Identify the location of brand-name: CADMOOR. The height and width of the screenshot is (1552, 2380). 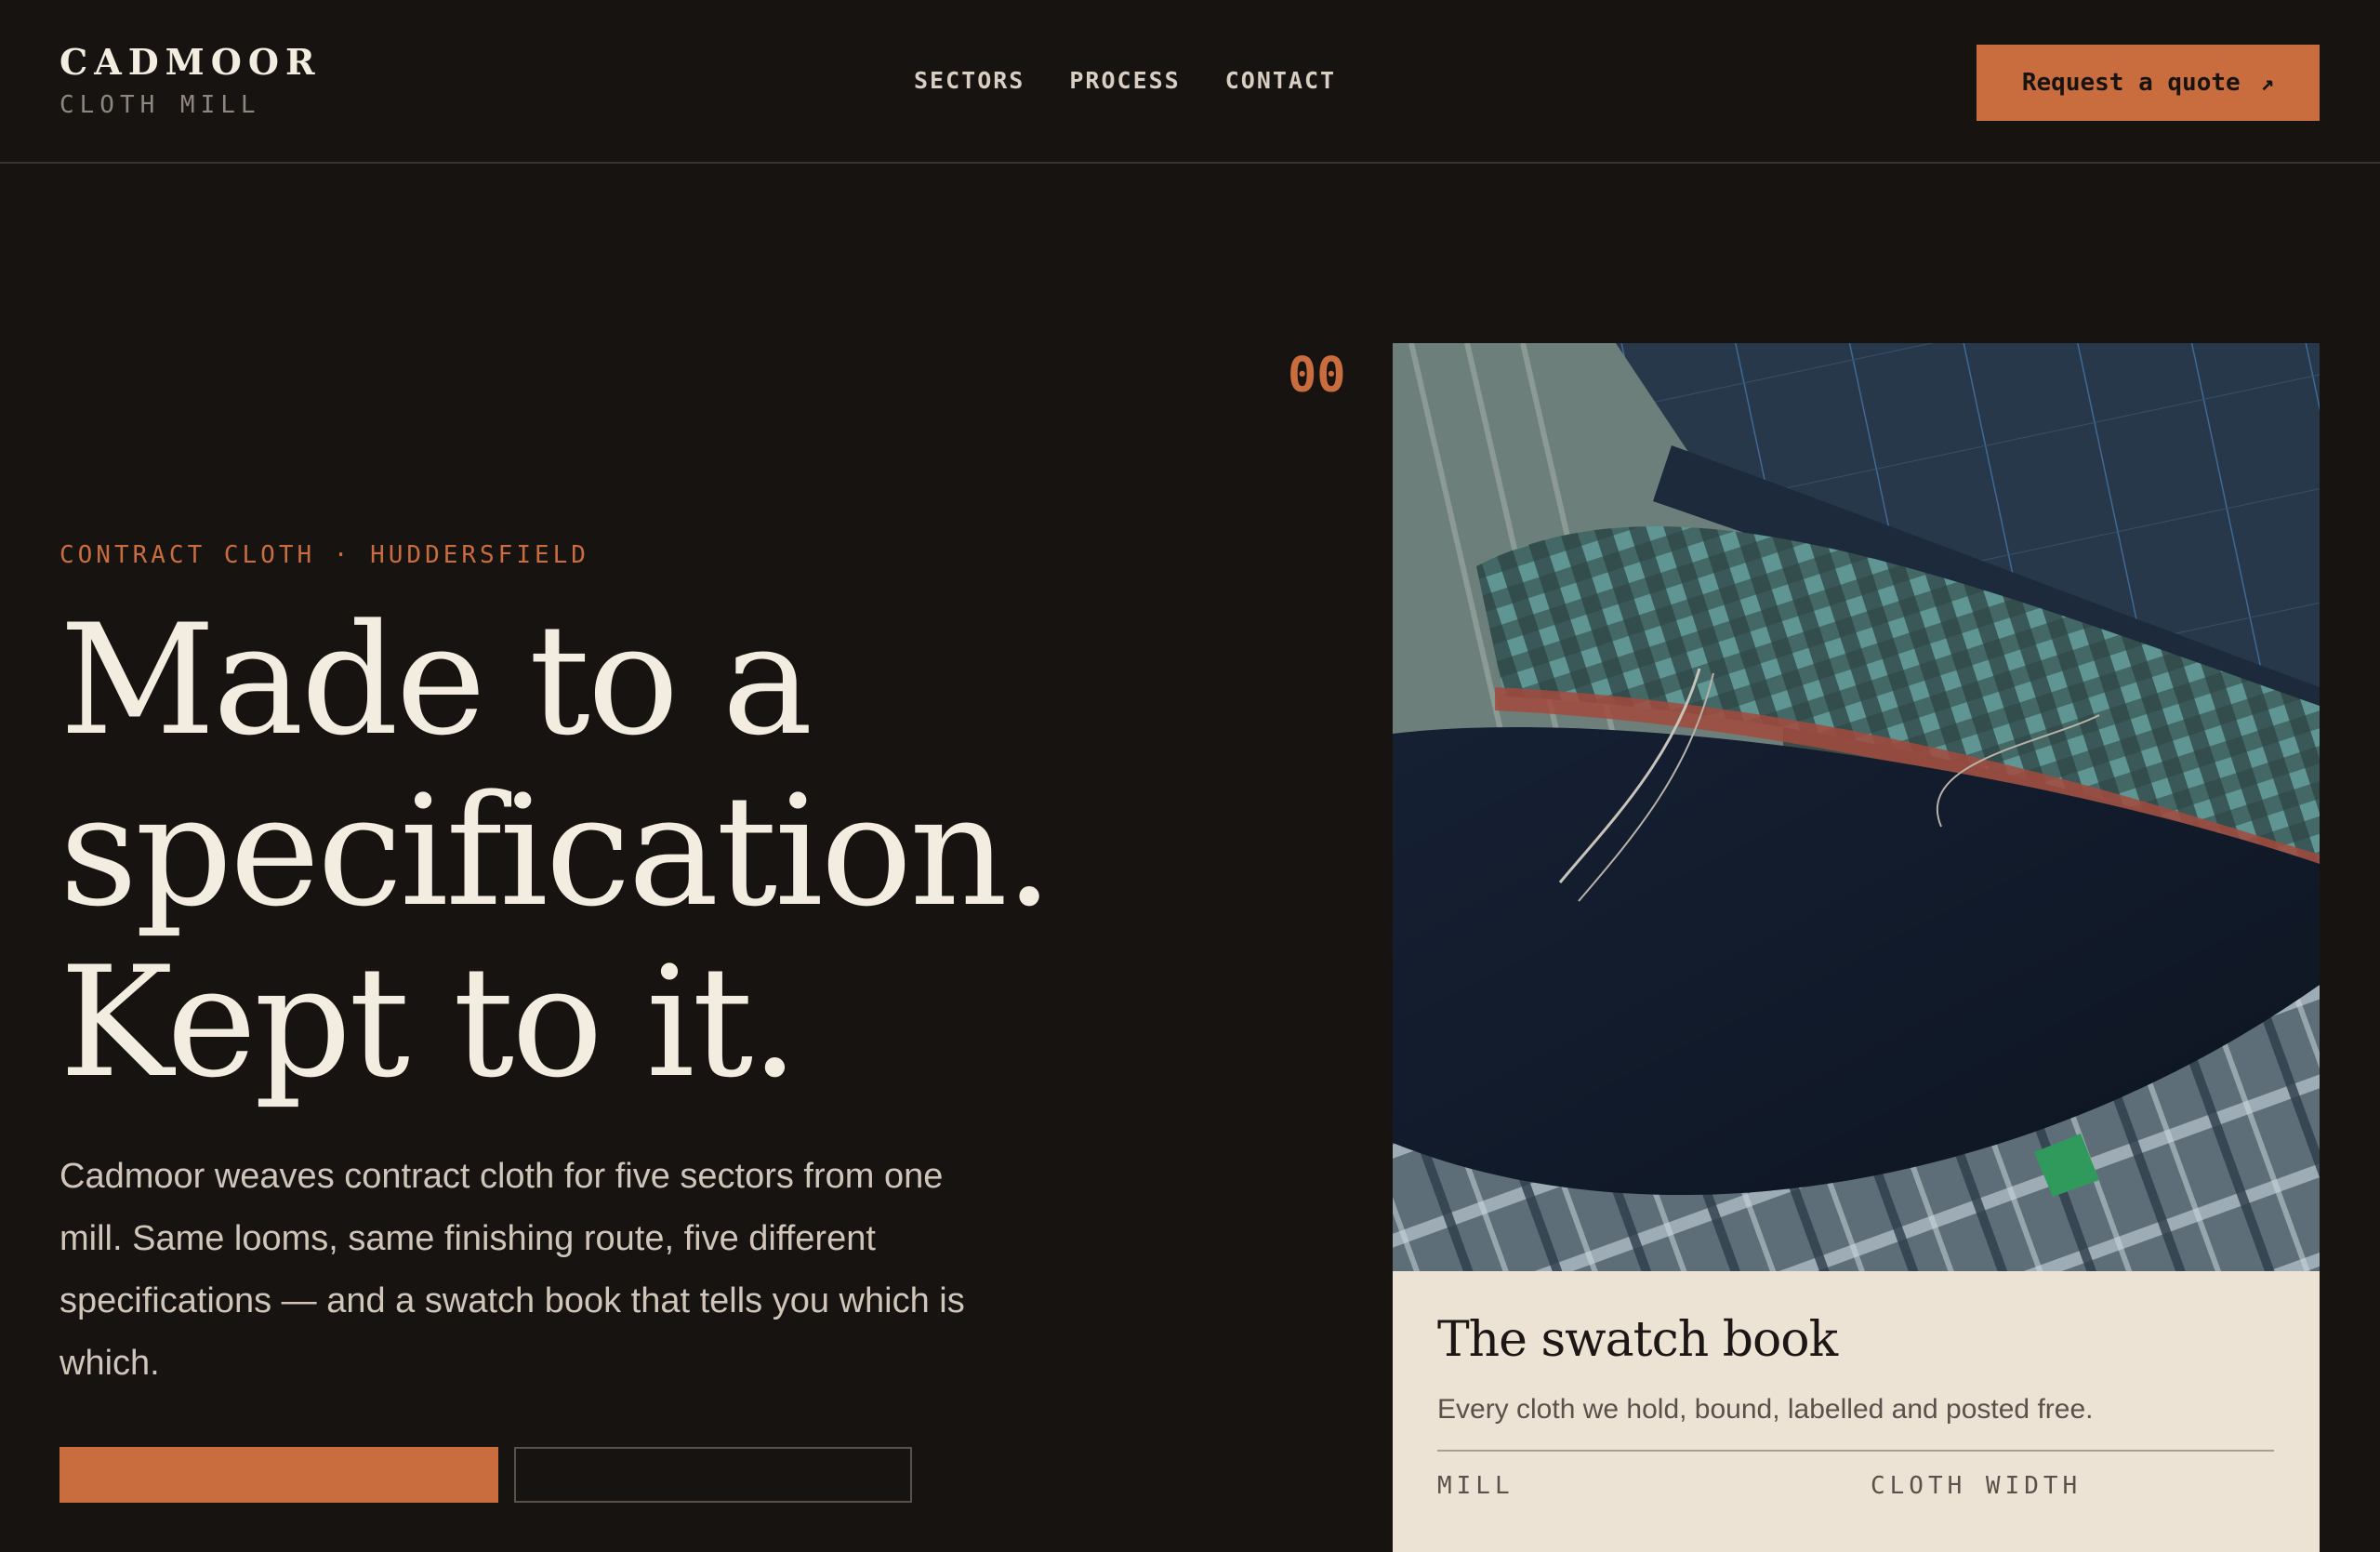
(191, 62).